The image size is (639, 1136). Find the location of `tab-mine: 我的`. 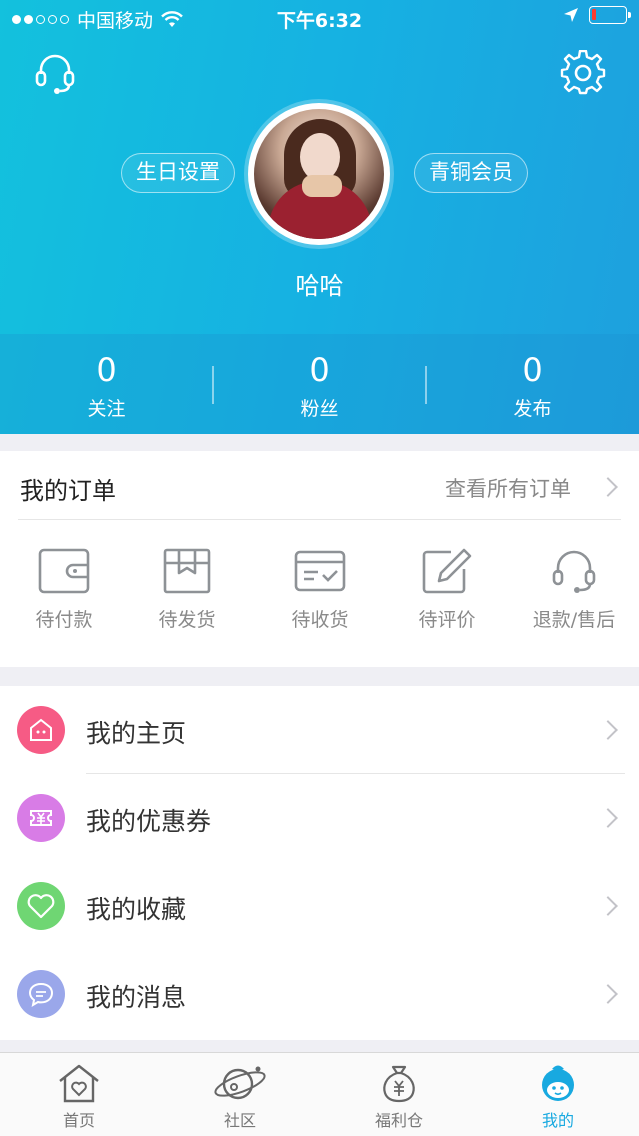

tab-mine: 我的 is located at coordinates (558, 1097).